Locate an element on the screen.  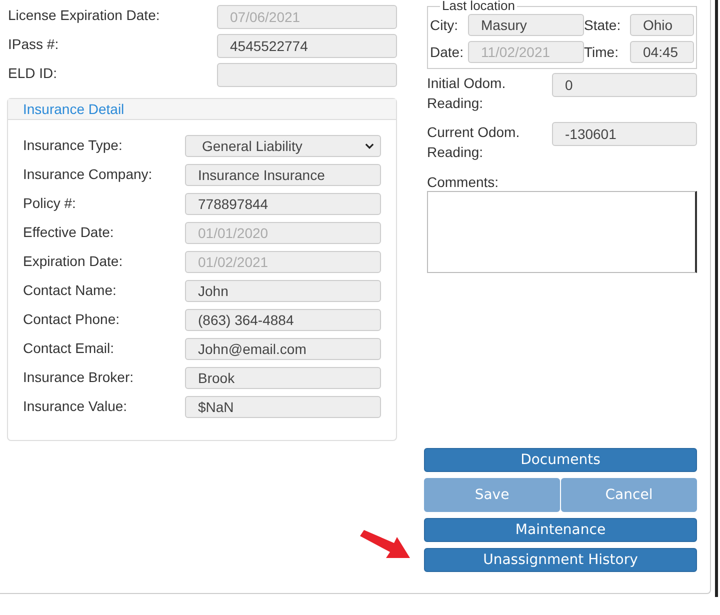
button: Maintenance is located at coordinates (560, 530).